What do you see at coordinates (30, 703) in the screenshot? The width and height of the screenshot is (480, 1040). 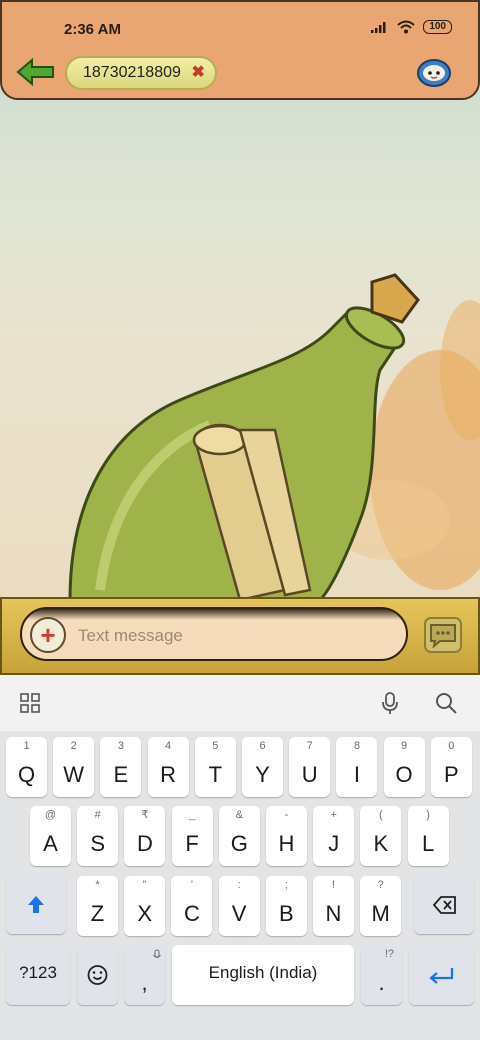 I see `apps-grid-icon` at bounding box center [30, 703].